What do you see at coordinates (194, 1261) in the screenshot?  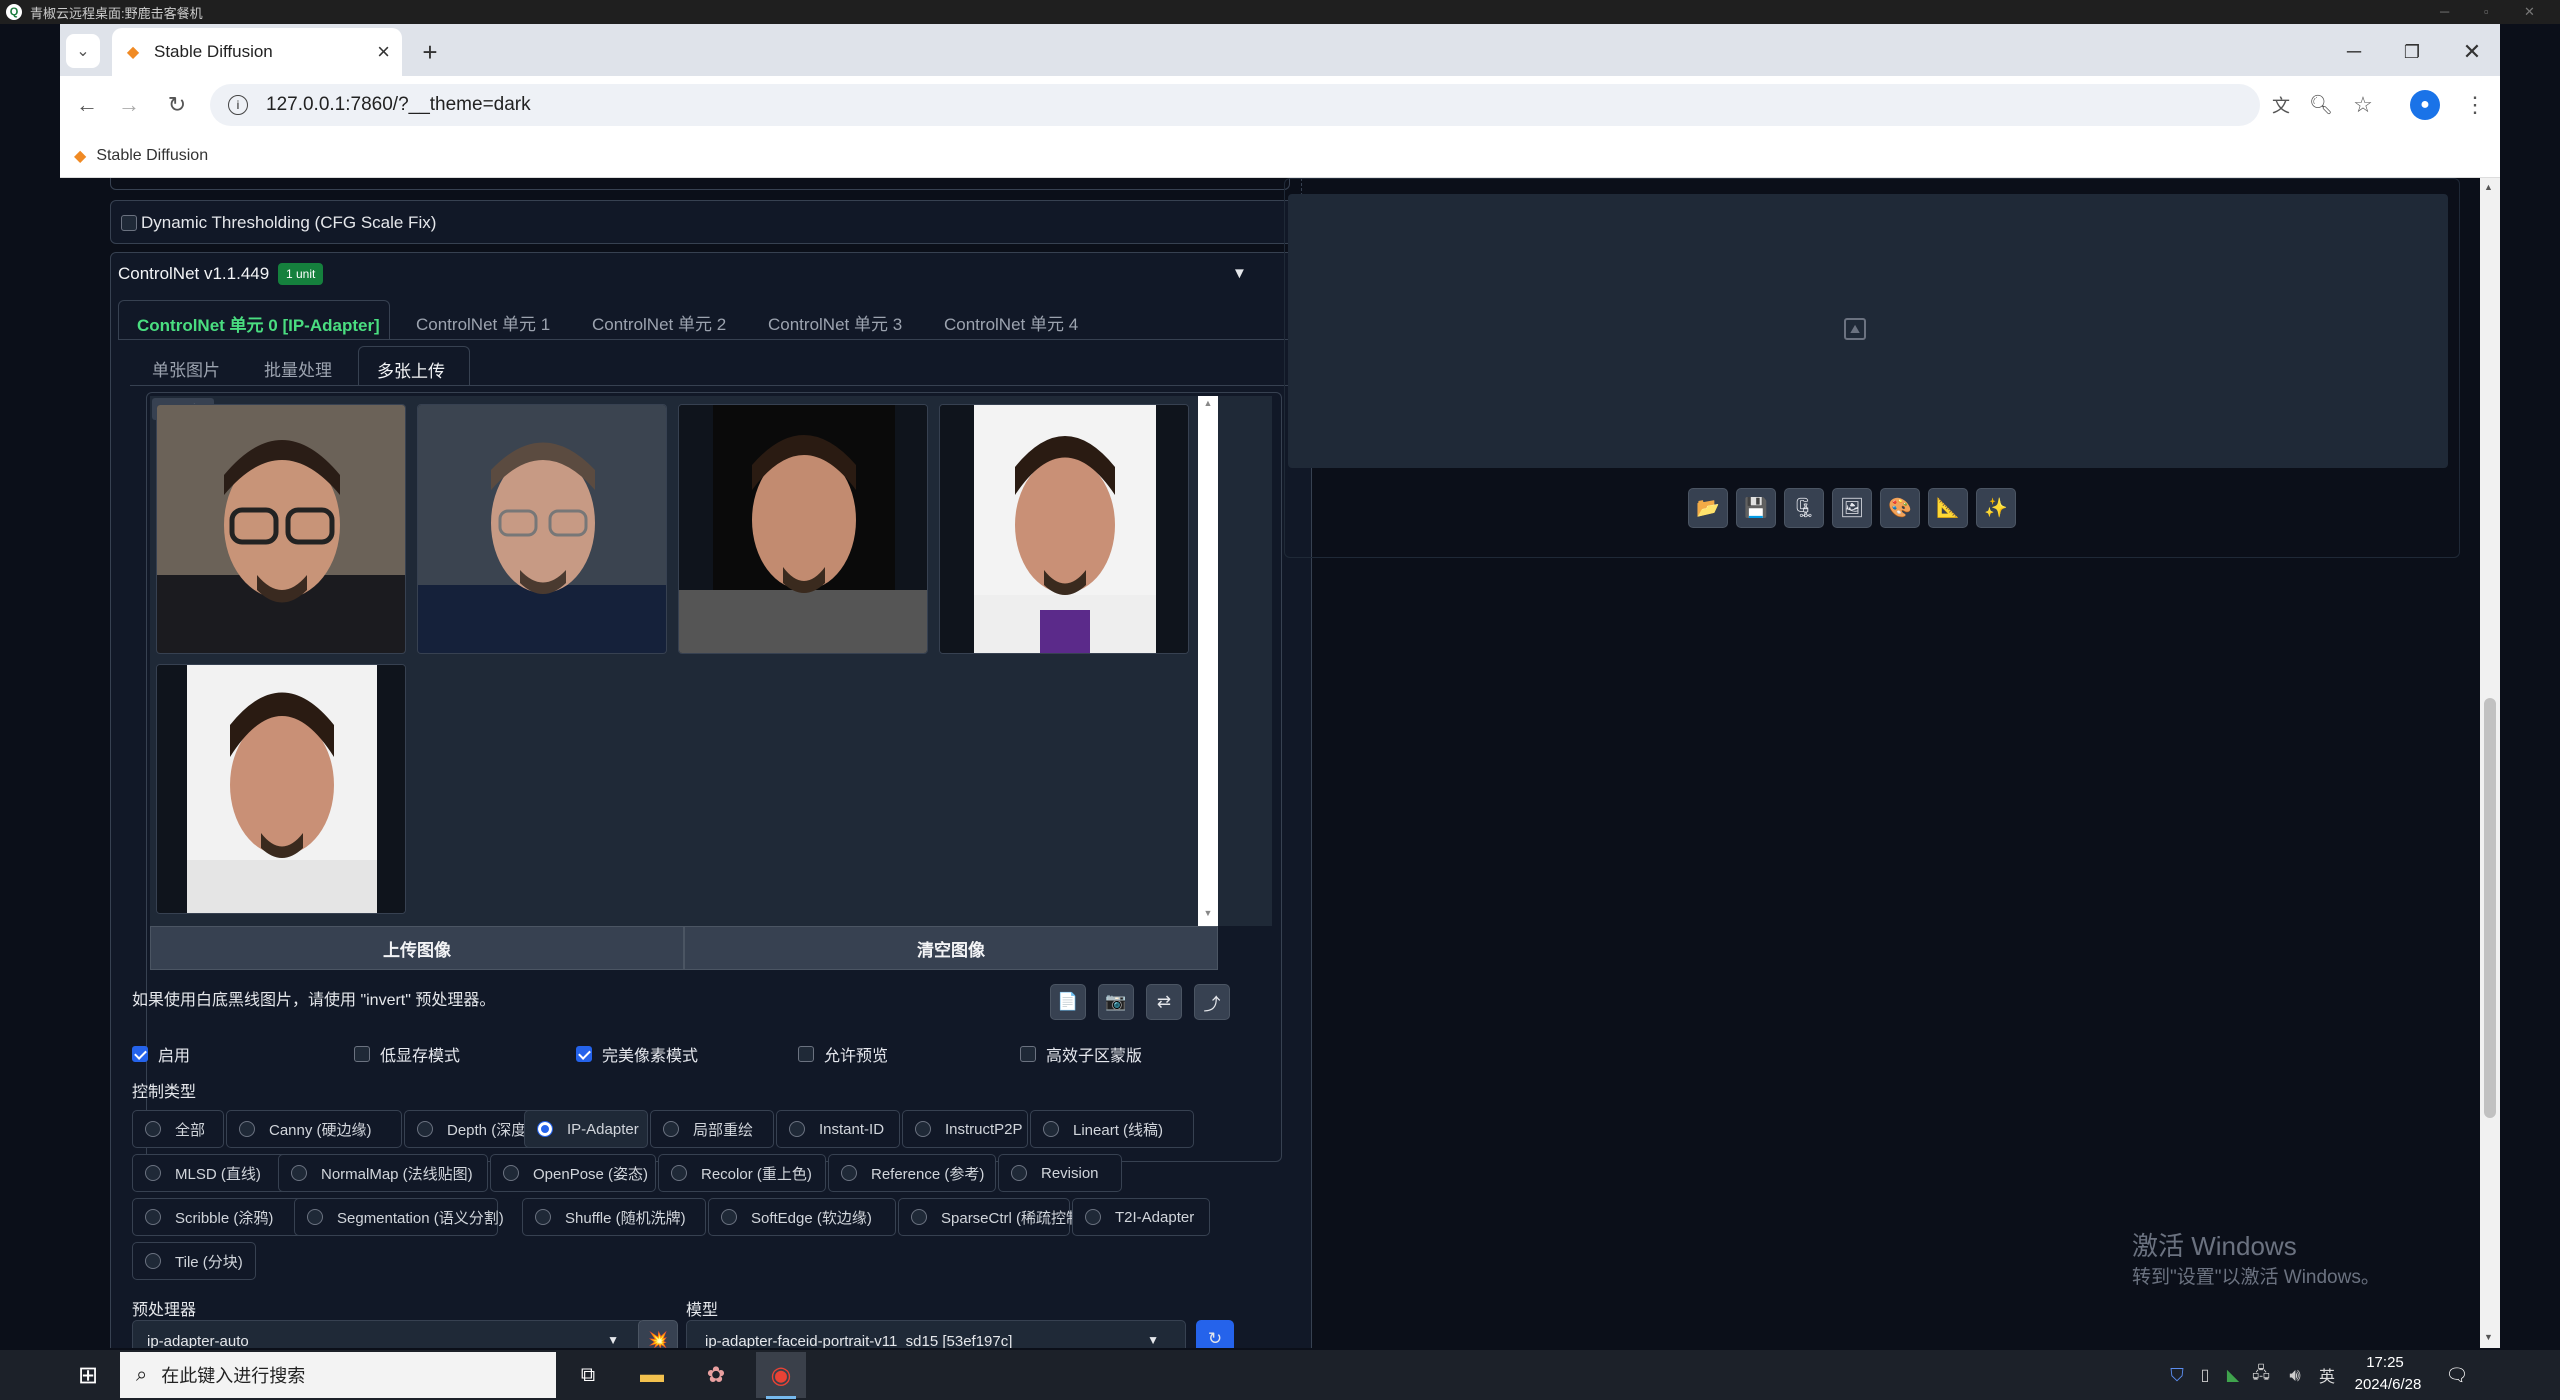 I see `control-type-tile: Tile (分块)` at bounding box center [194, 1261].